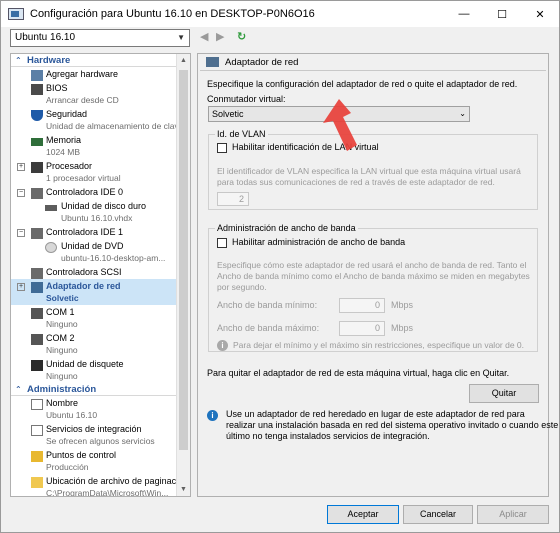 The image size is (560, 533). What do you see at coordinates (100, 212) in the screenshot?
I see `tree-item-hard-drive: Unidad de disco duro Ubuntu 16.10.vhdx` at bounding box center [100, 212].